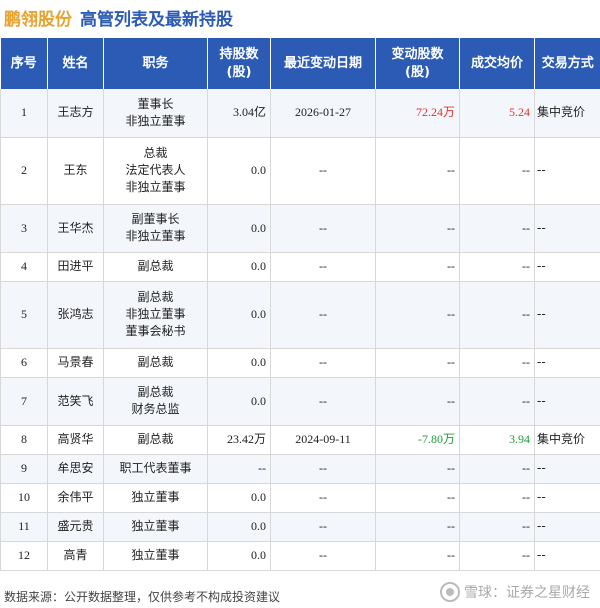  Describe the element at coordinates (24, 556) in the screenshot. I see `cell-no: 12` at that location.